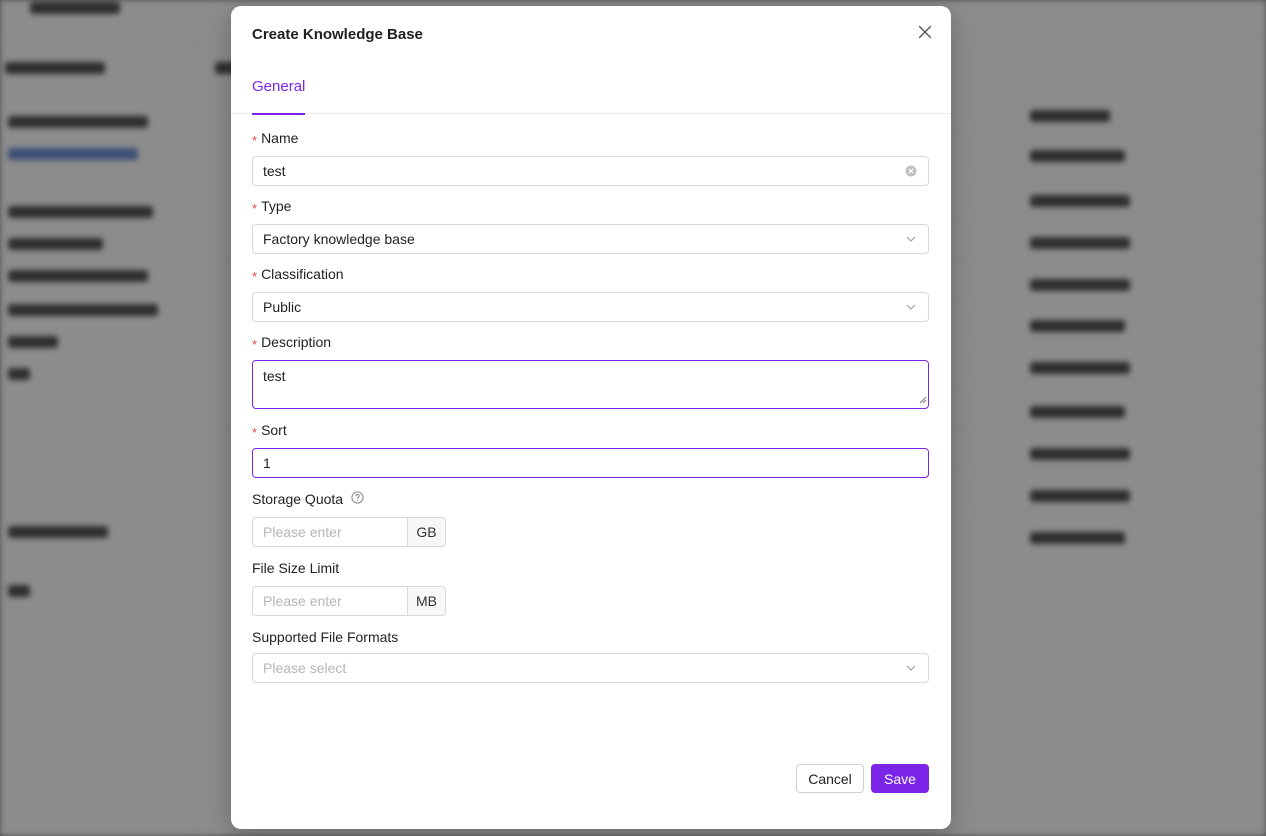 The width and height of the screenshot is (1266, 836). I want to click on name-input-value: test, so click(274, 171).